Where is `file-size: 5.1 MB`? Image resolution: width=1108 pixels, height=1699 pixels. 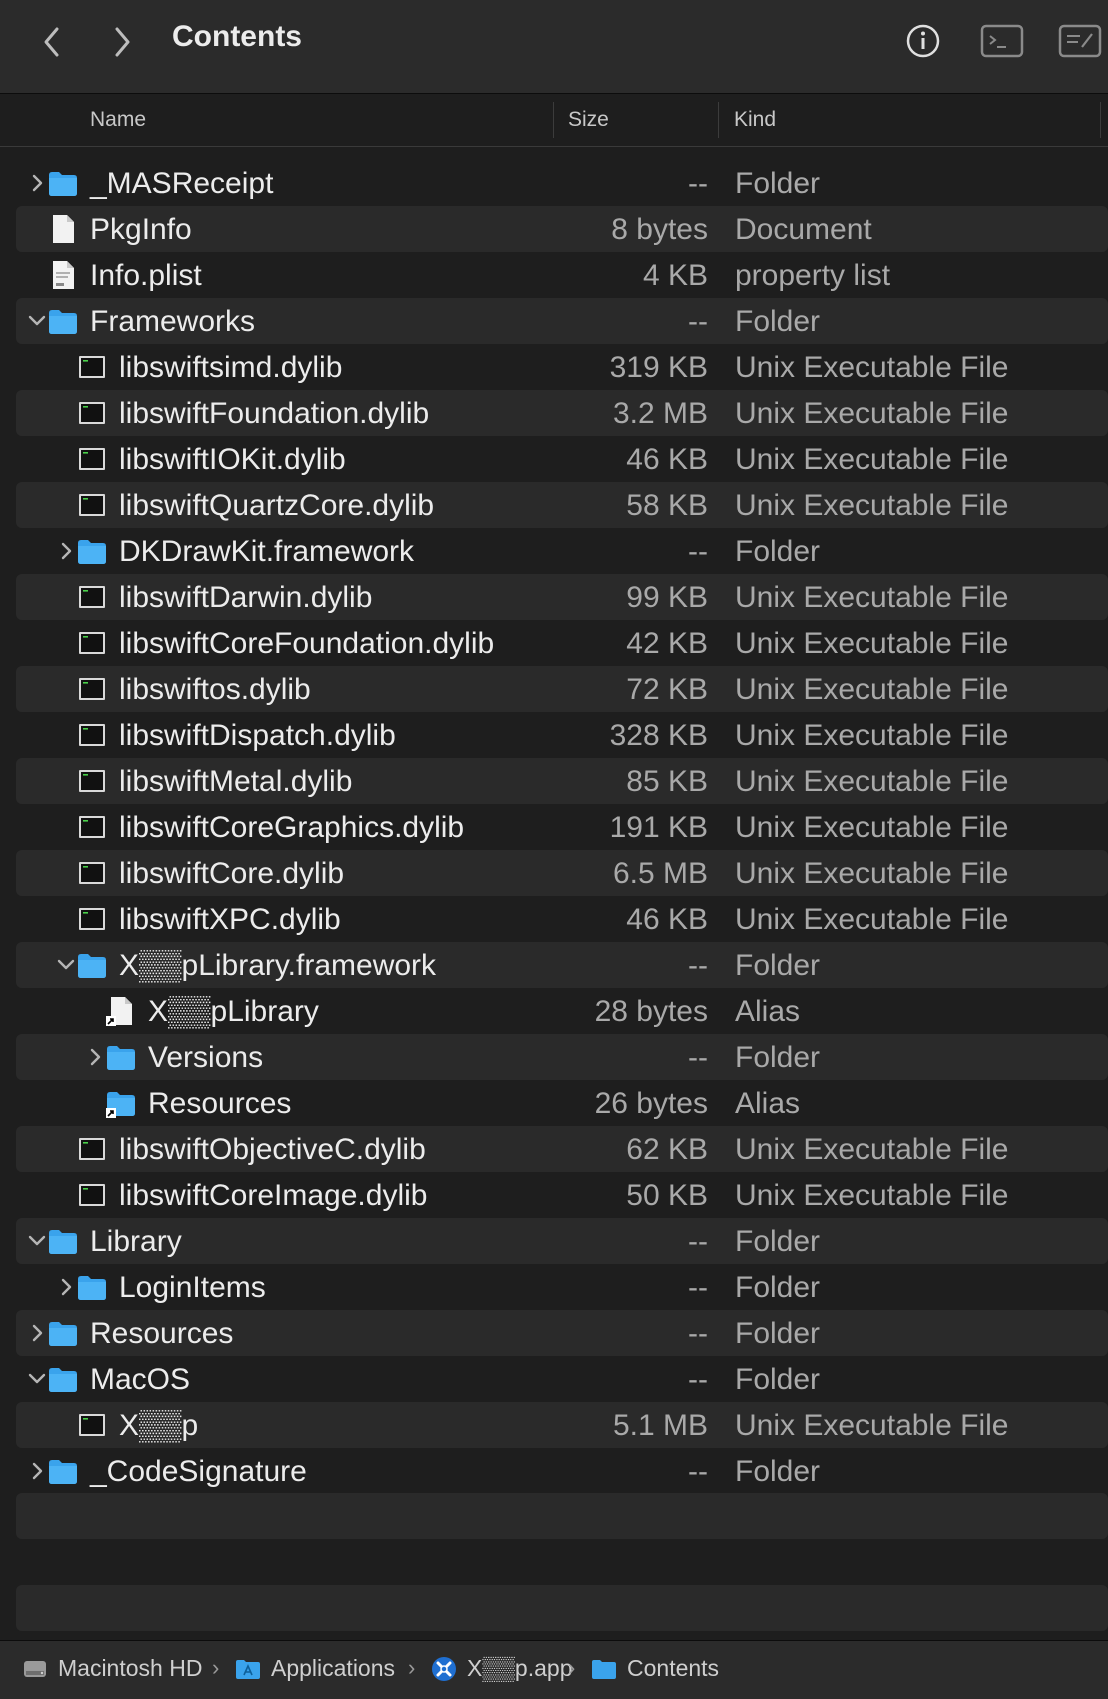
file-size: 5.1 MB is located at coordinates (660, 1425).